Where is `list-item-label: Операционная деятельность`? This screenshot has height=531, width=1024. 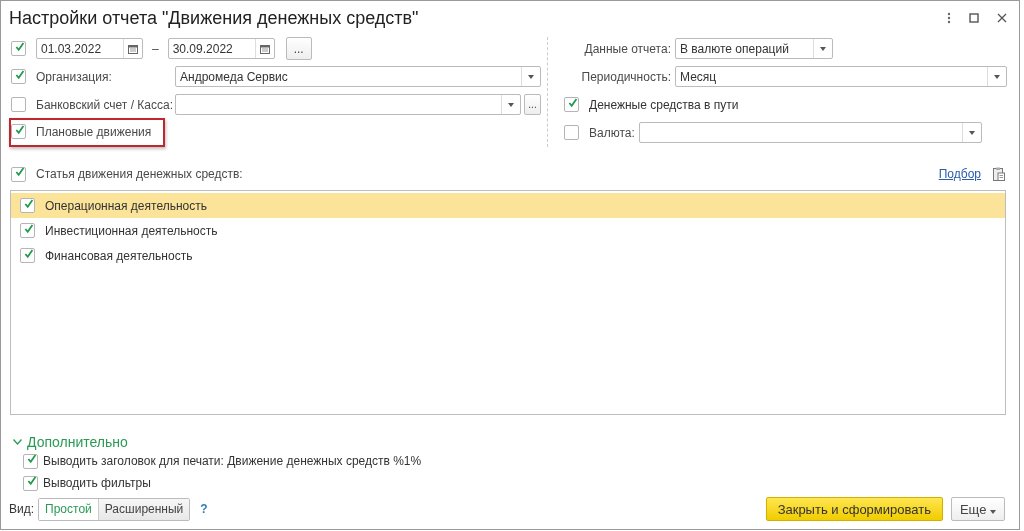
list-item-label: Операционная деятельность is located at coordinates (126, 205).